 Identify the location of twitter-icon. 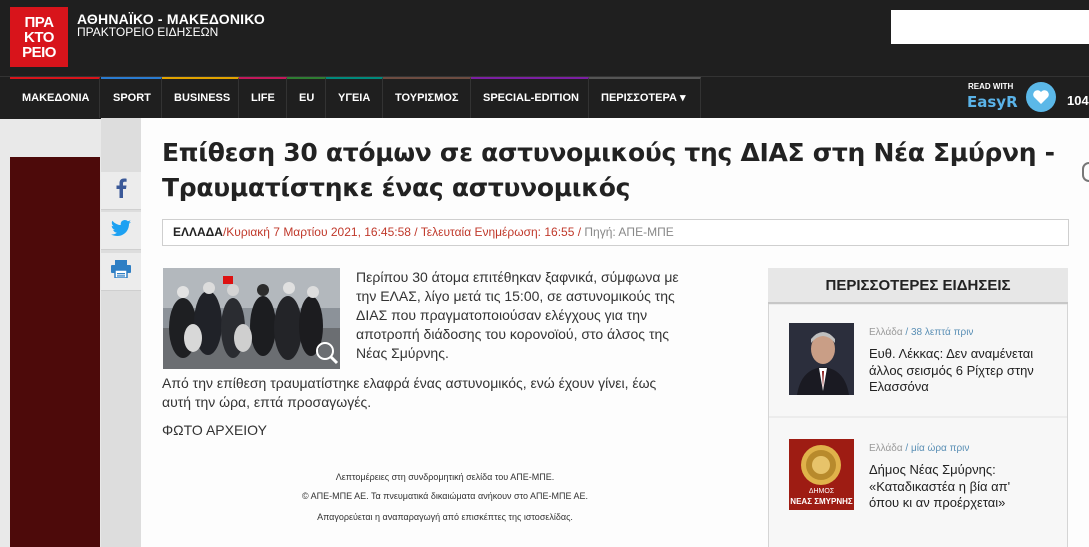
(120, 230).